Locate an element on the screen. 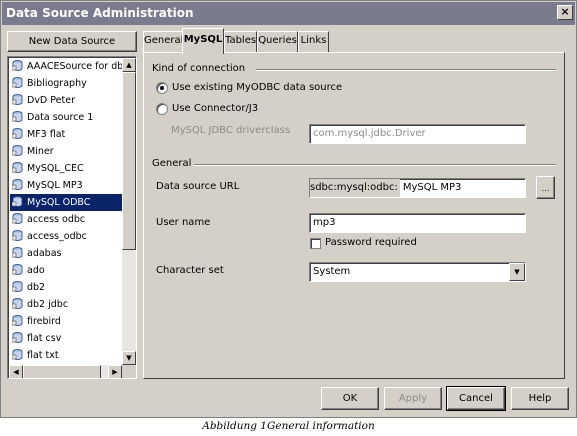  help-button: Help is located at coordinates (540, 398).